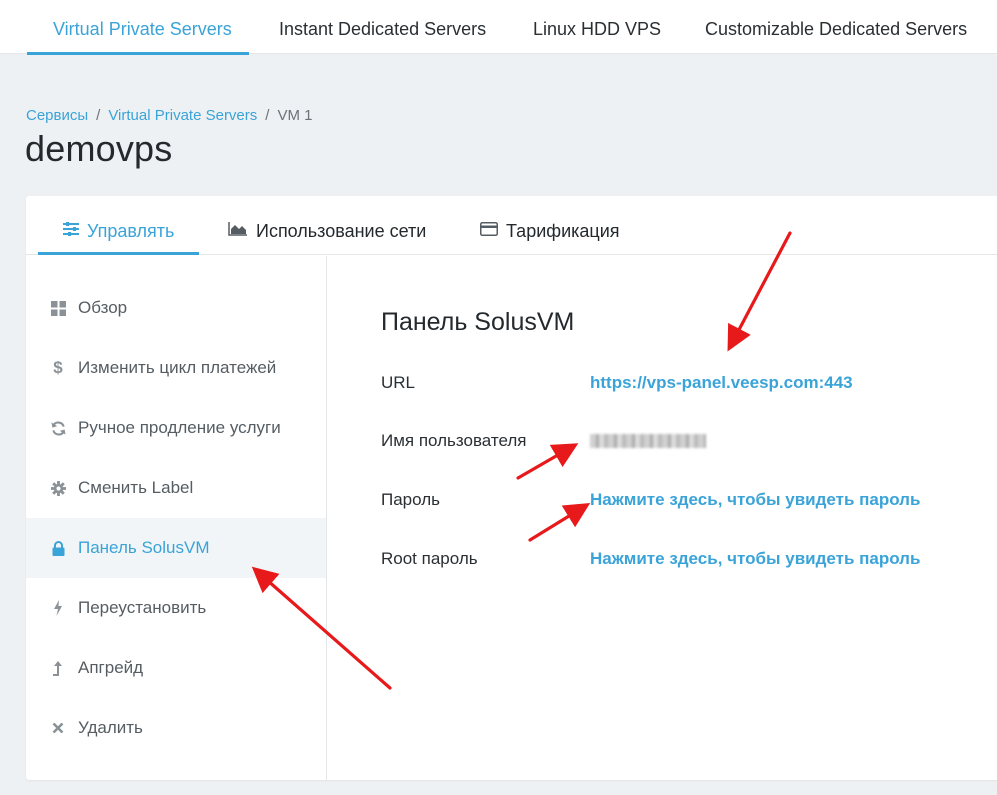 This screenshot has width=997, height=795. I want to click on level-up-icon, so click(58, 668).